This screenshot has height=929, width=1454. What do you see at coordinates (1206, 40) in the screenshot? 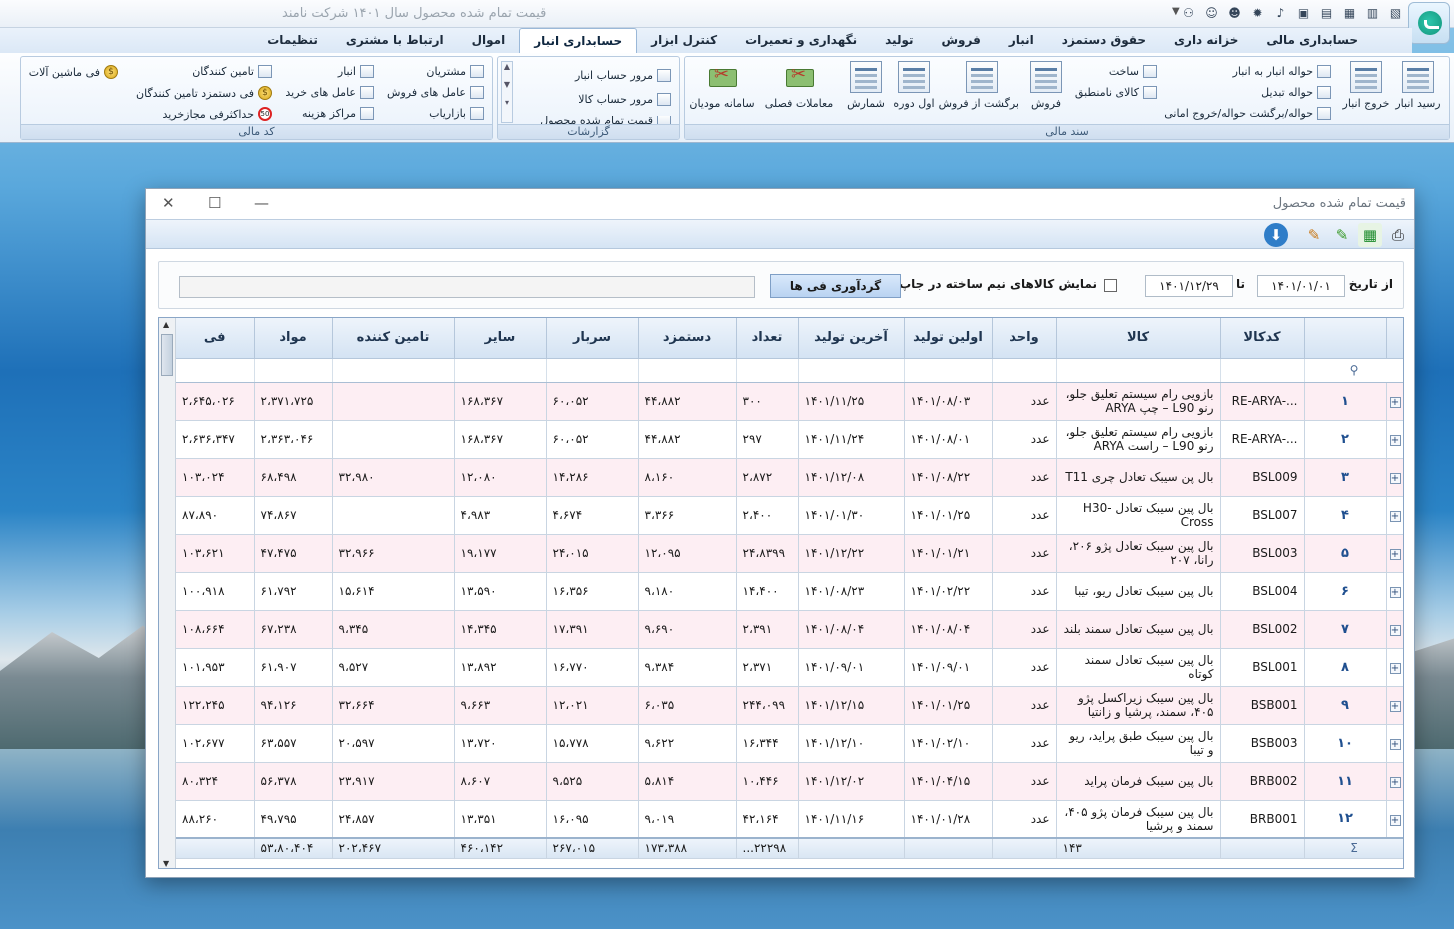
I see `tab-treasury: خزانه داری` at bounding box center [1206, 40].